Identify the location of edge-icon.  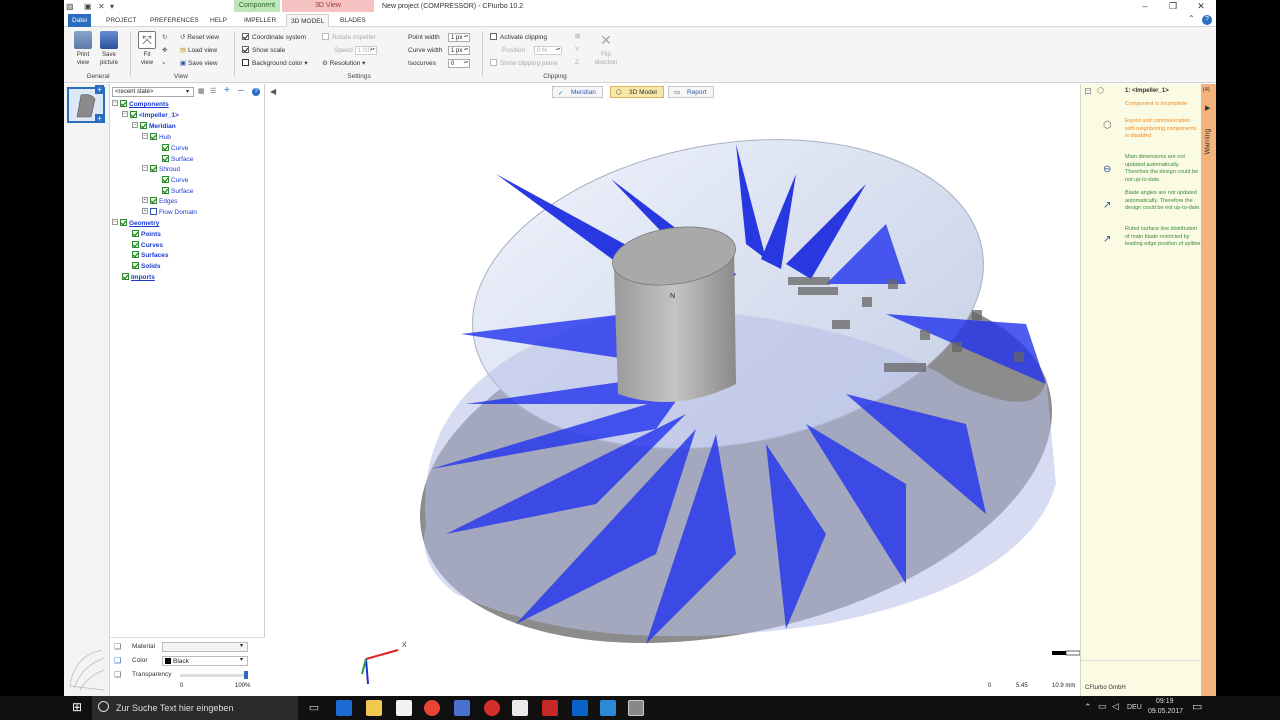
(344, 708).